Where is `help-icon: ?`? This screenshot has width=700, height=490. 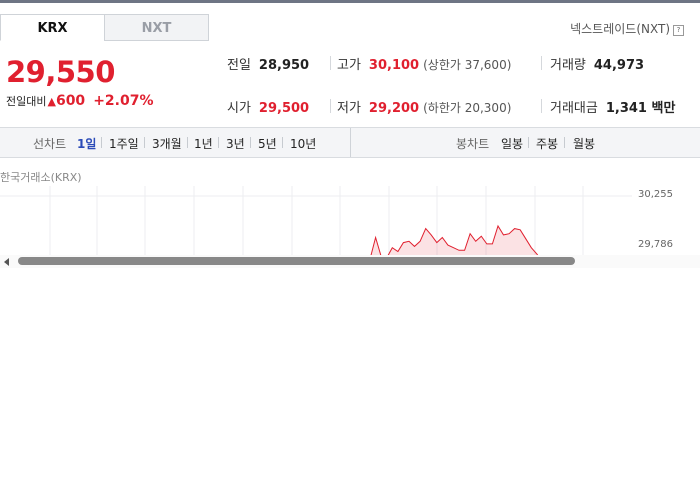
help-icon: ? is located at coordinates (678, 30).